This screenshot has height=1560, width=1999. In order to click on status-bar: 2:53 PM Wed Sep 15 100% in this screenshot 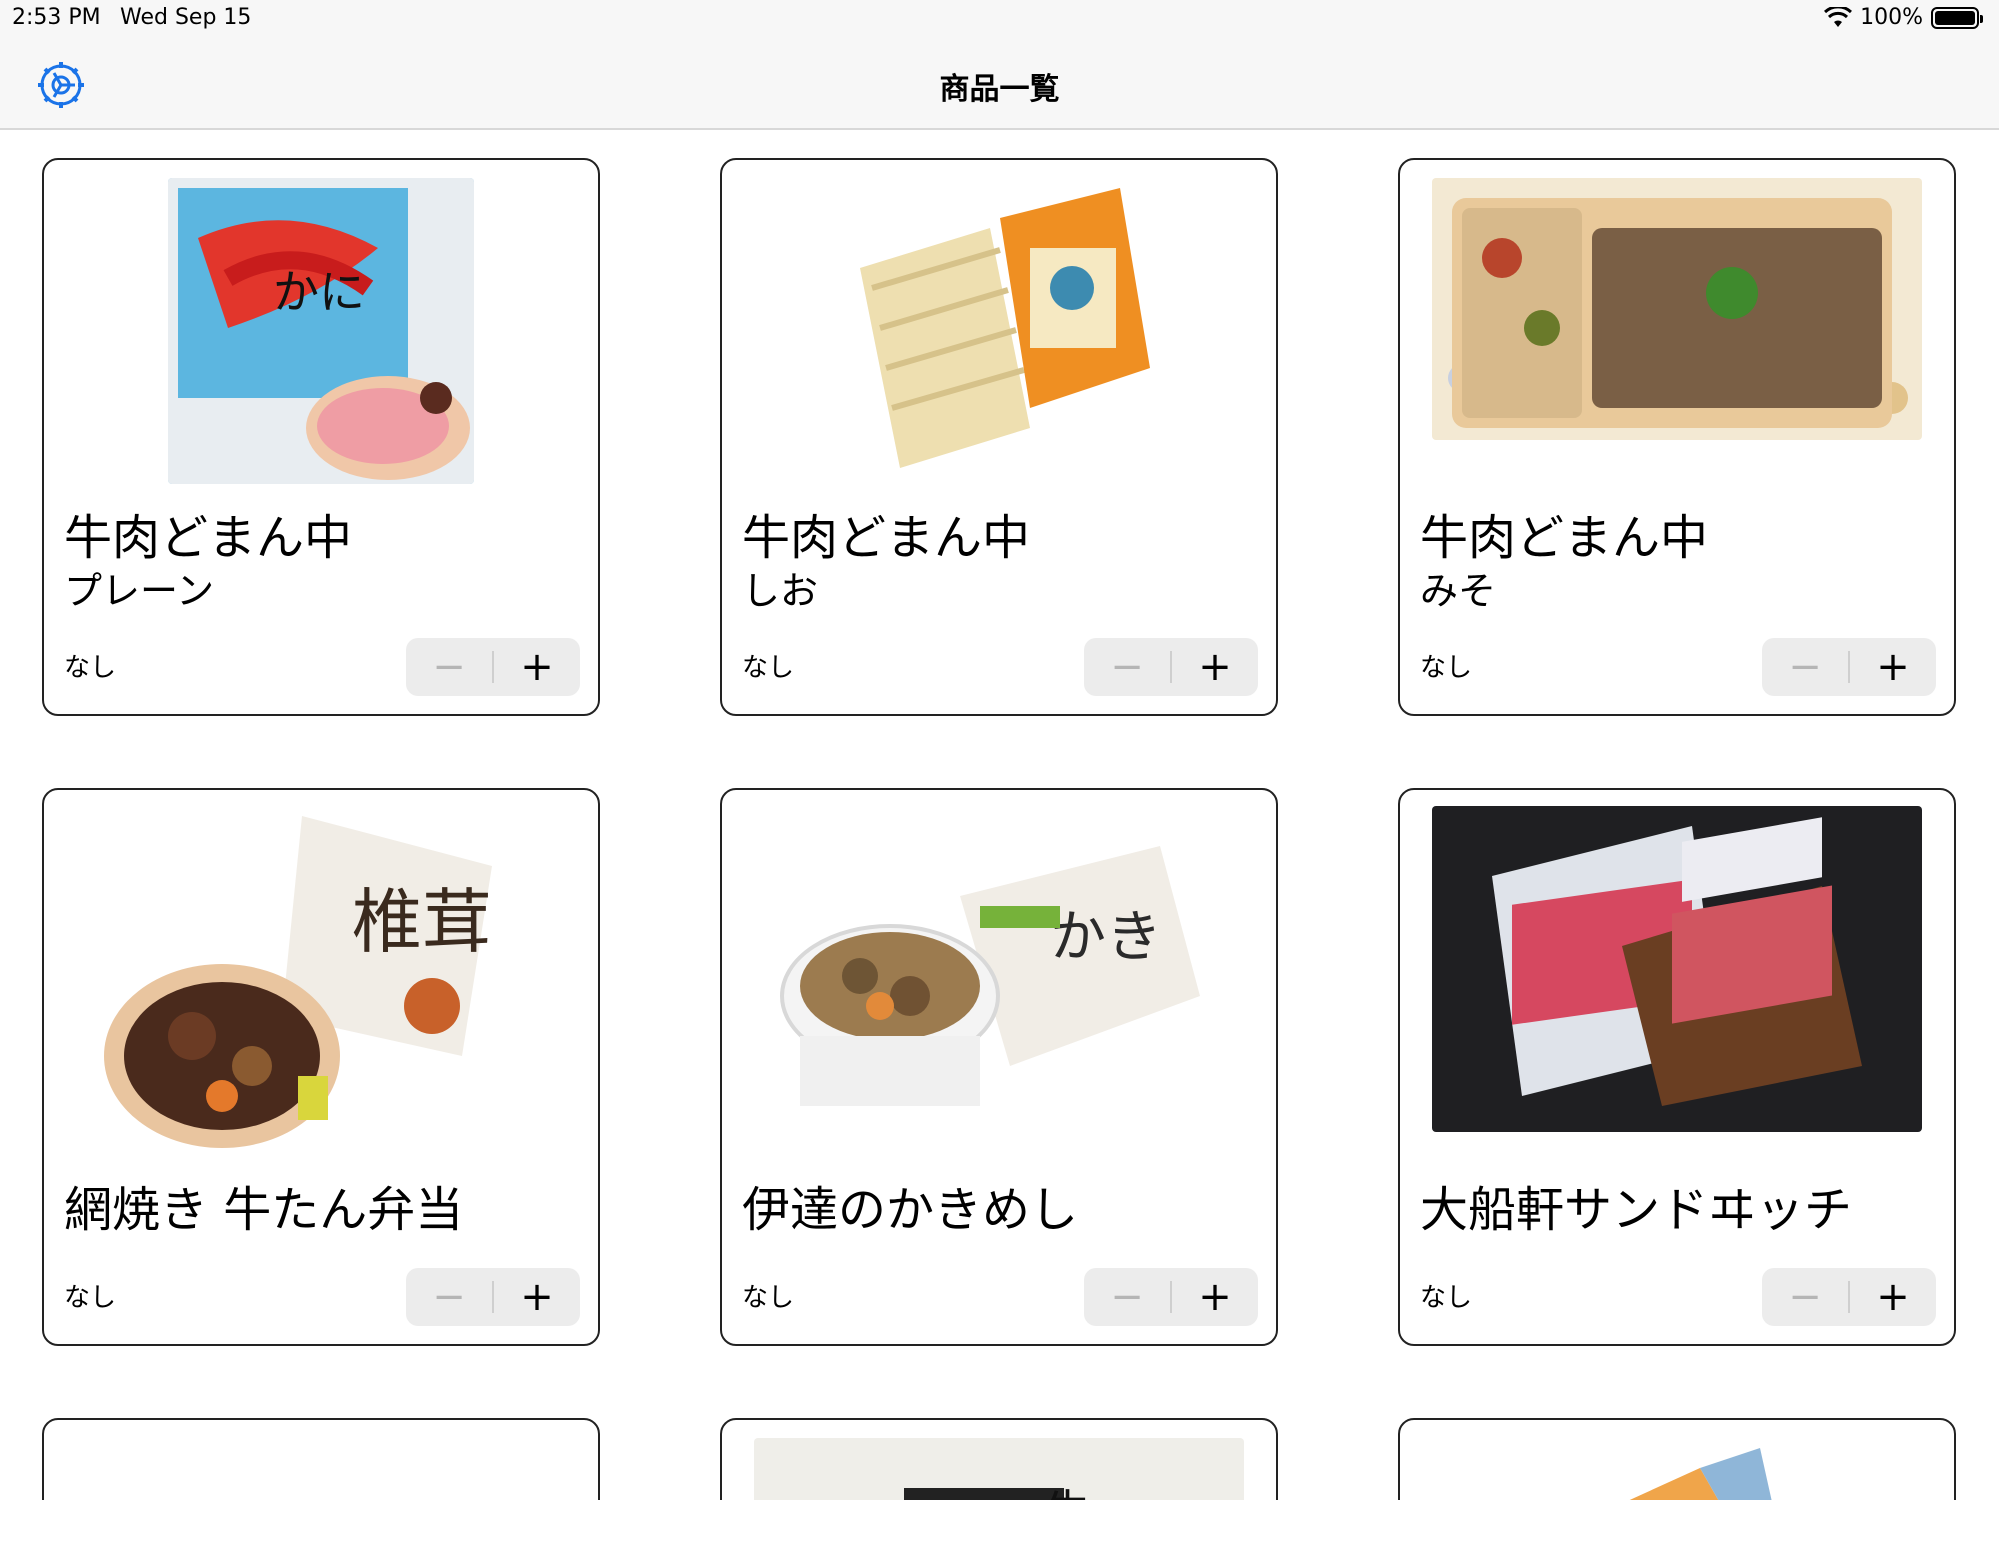, I will do `click(999, 18)`.